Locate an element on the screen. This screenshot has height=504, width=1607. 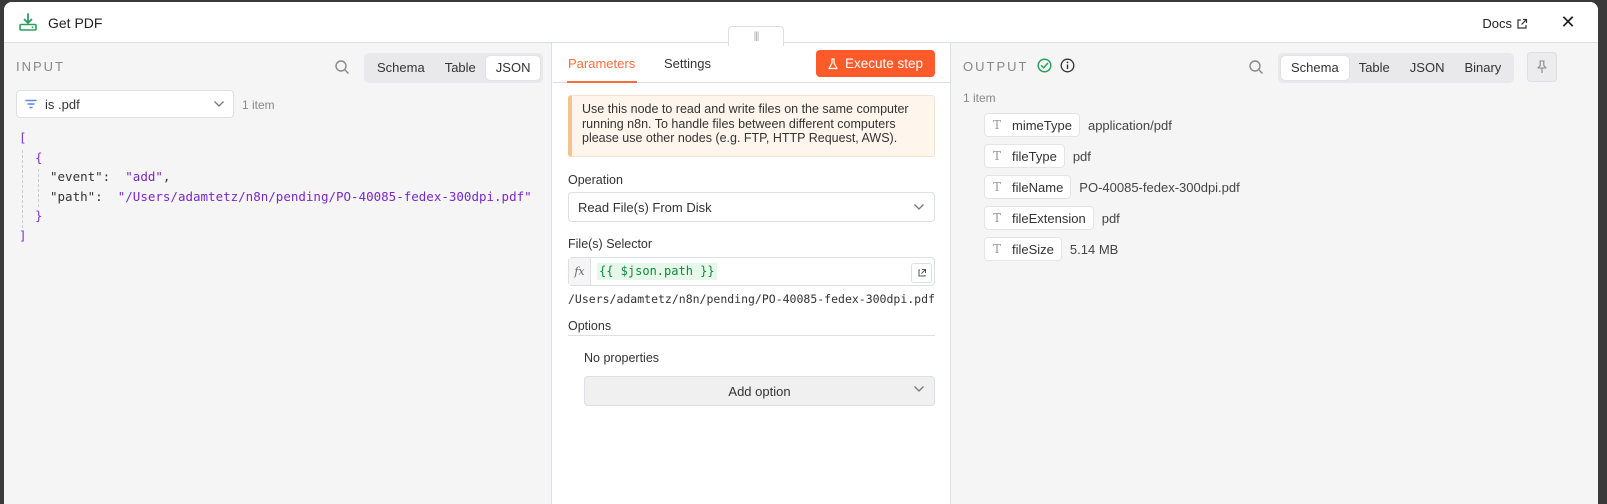
param-tabs: Parameters Settings Execute step is located at coordinates (751, 63).